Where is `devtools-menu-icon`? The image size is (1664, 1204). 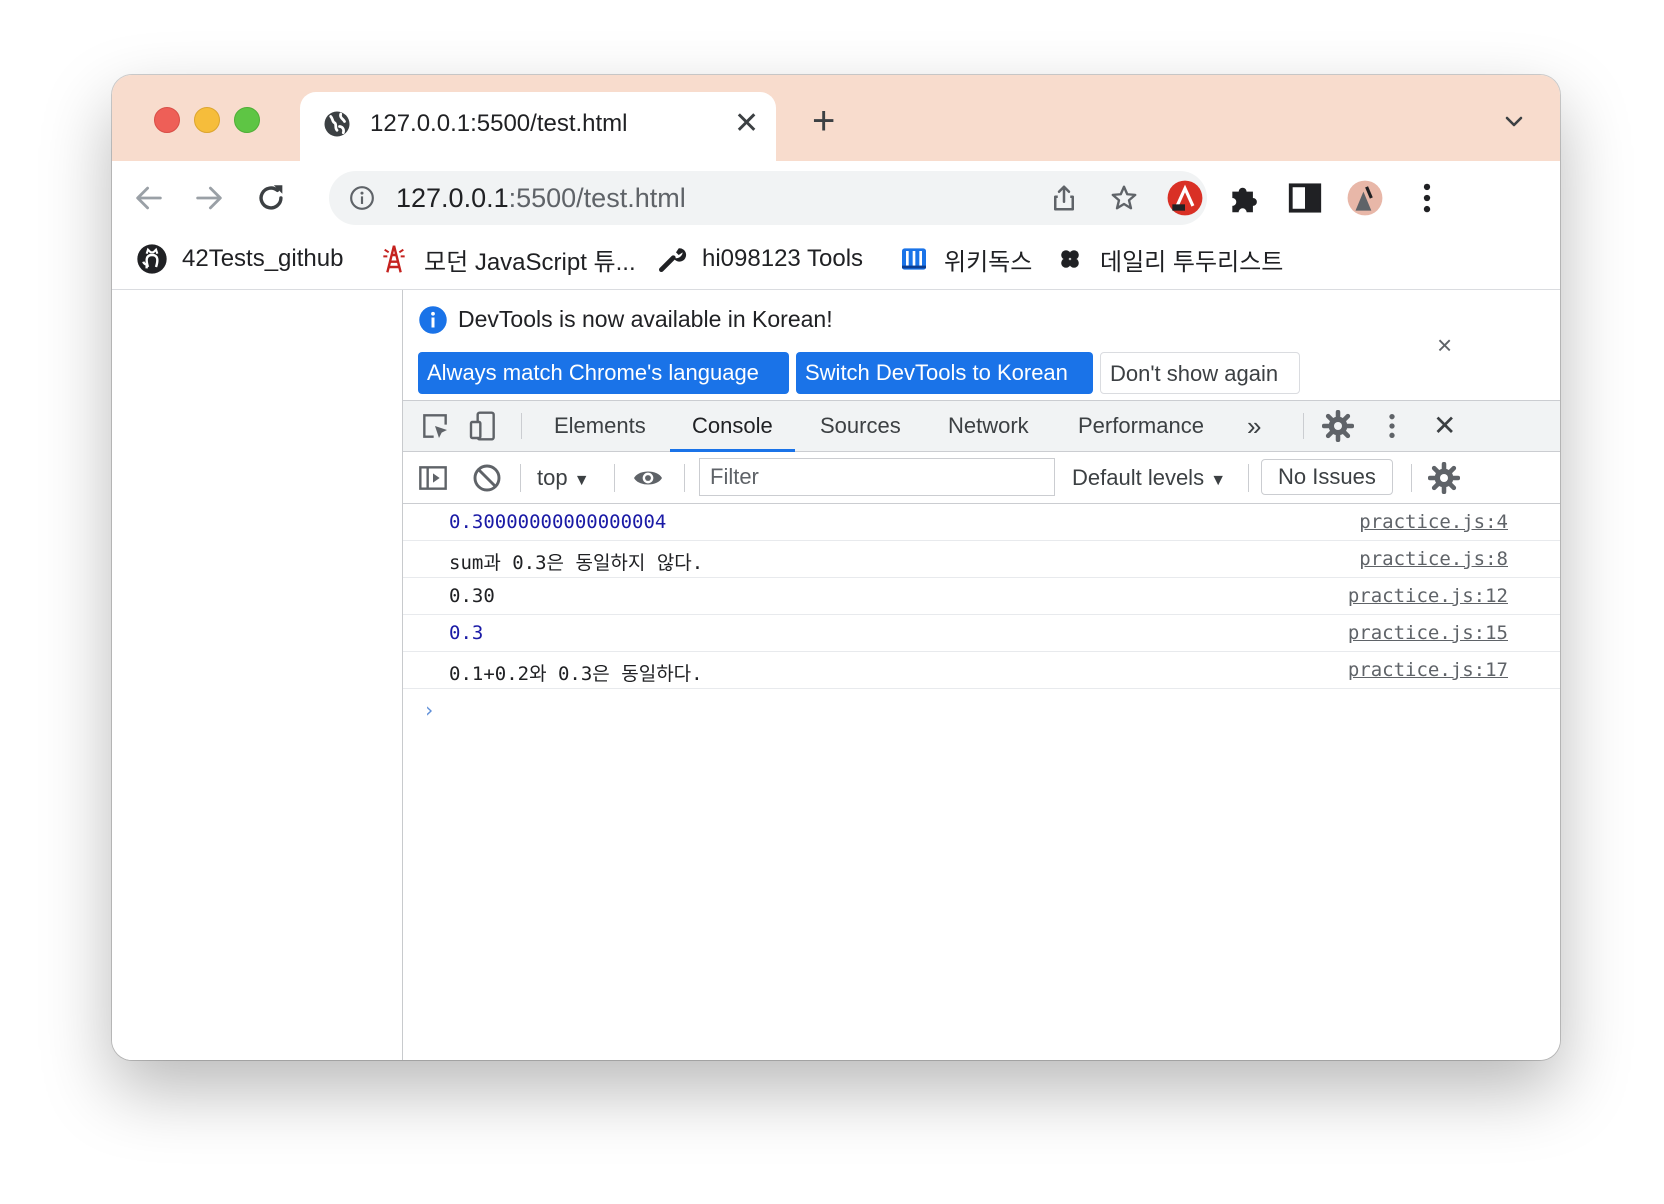
devtools-menu-icon is located at coordinates (1392, 426).